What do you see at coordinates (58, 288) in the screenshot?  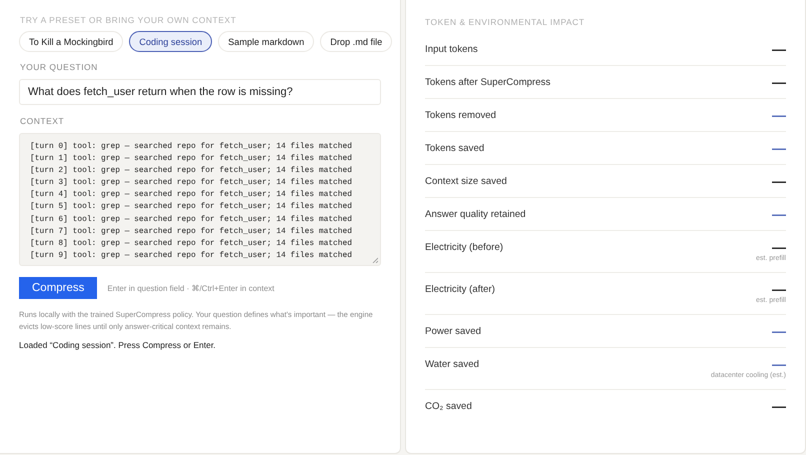 I see `compress-button: Compress` at bounding box center [58, 288].